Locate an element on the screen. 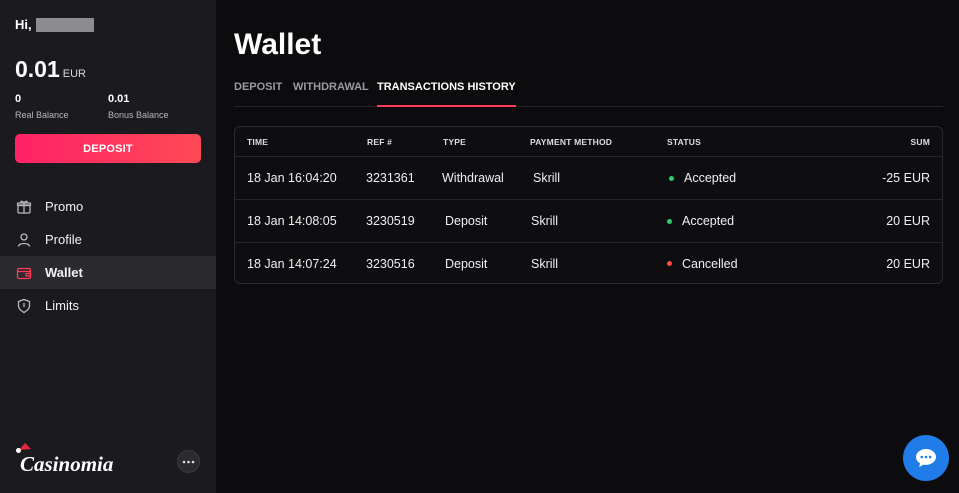 Image resolution: width=959 pixels, height=493 pixels. column-header-status: STATUS is located at coordinates (684, 141).